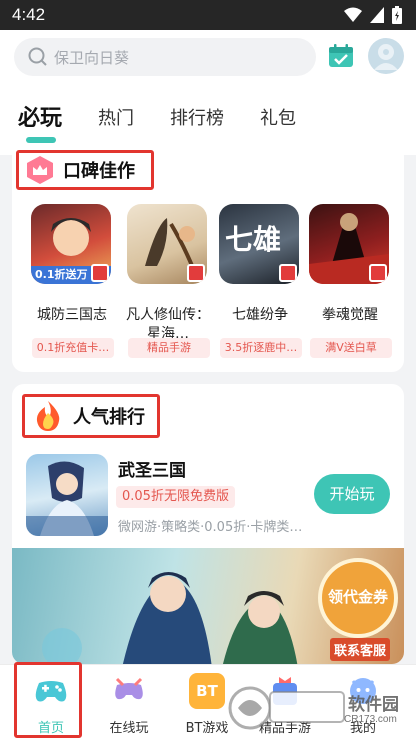  I want to click on tab-ranking: 排行榜, so click(197, 117).